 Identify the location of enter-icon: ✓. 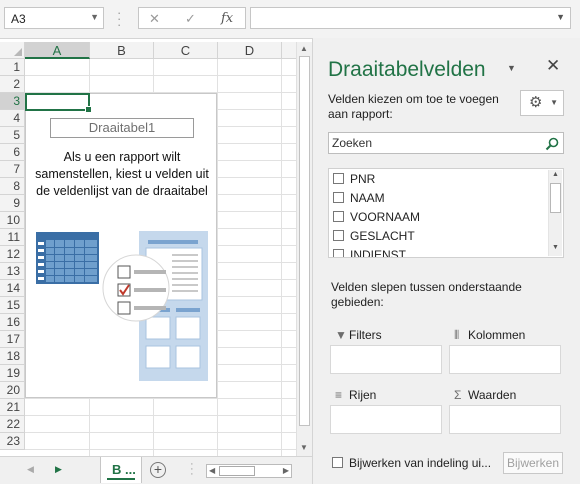
(190, 19).